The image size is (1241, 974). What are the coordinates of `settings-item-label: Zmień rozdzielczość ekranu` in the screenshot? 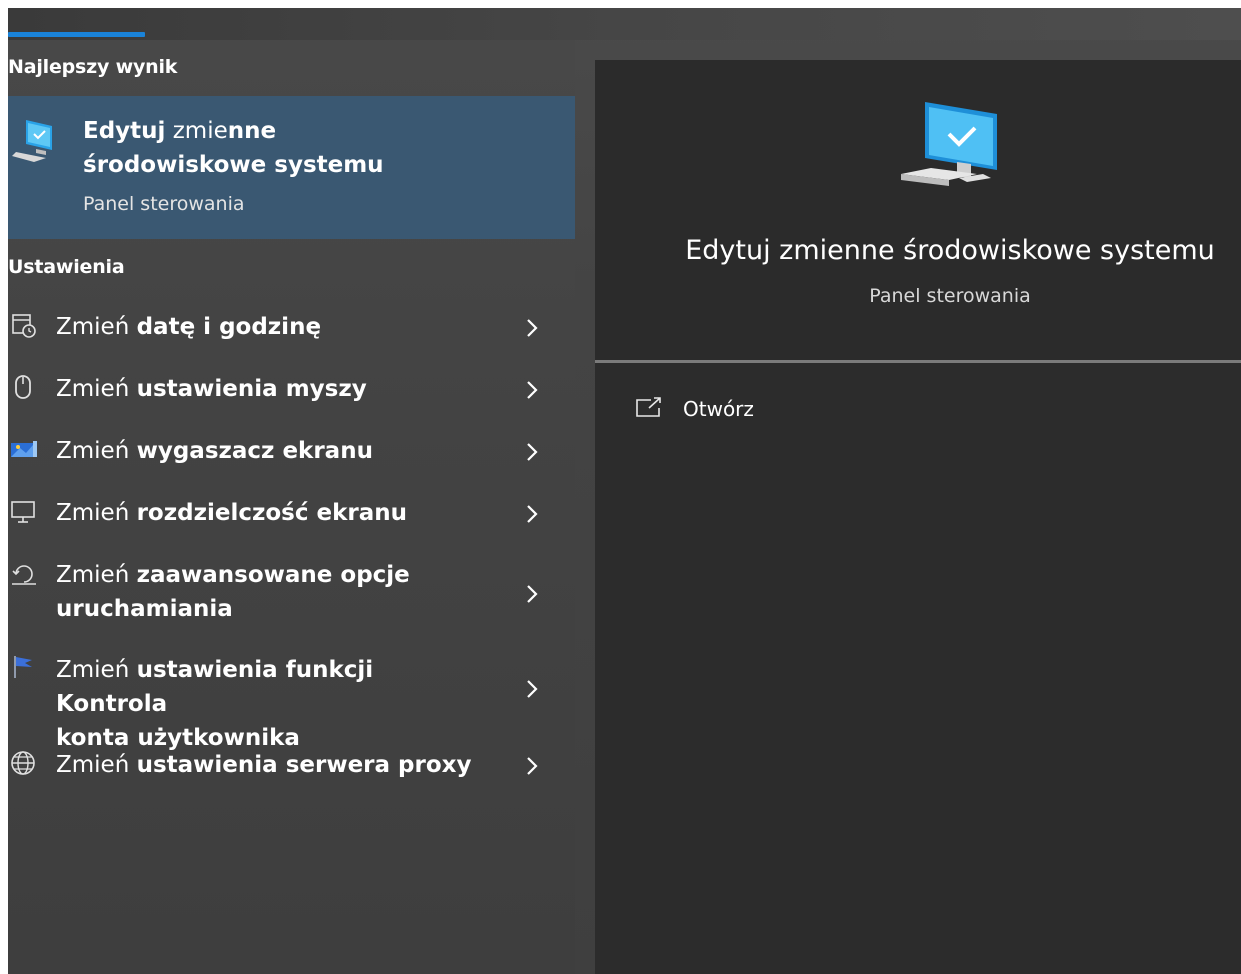 It's located at (271, 513).